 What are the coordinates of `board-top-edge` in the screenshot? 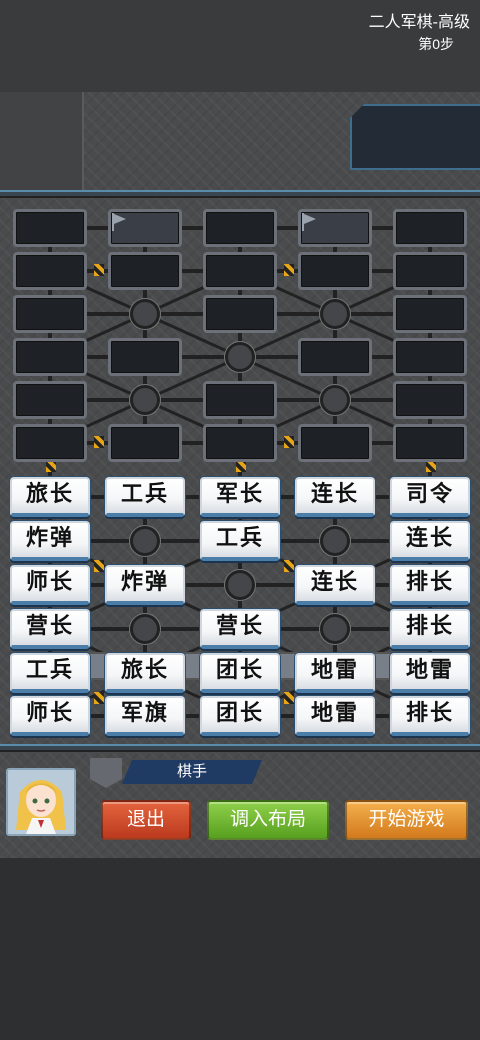 It's located at (240, 194).